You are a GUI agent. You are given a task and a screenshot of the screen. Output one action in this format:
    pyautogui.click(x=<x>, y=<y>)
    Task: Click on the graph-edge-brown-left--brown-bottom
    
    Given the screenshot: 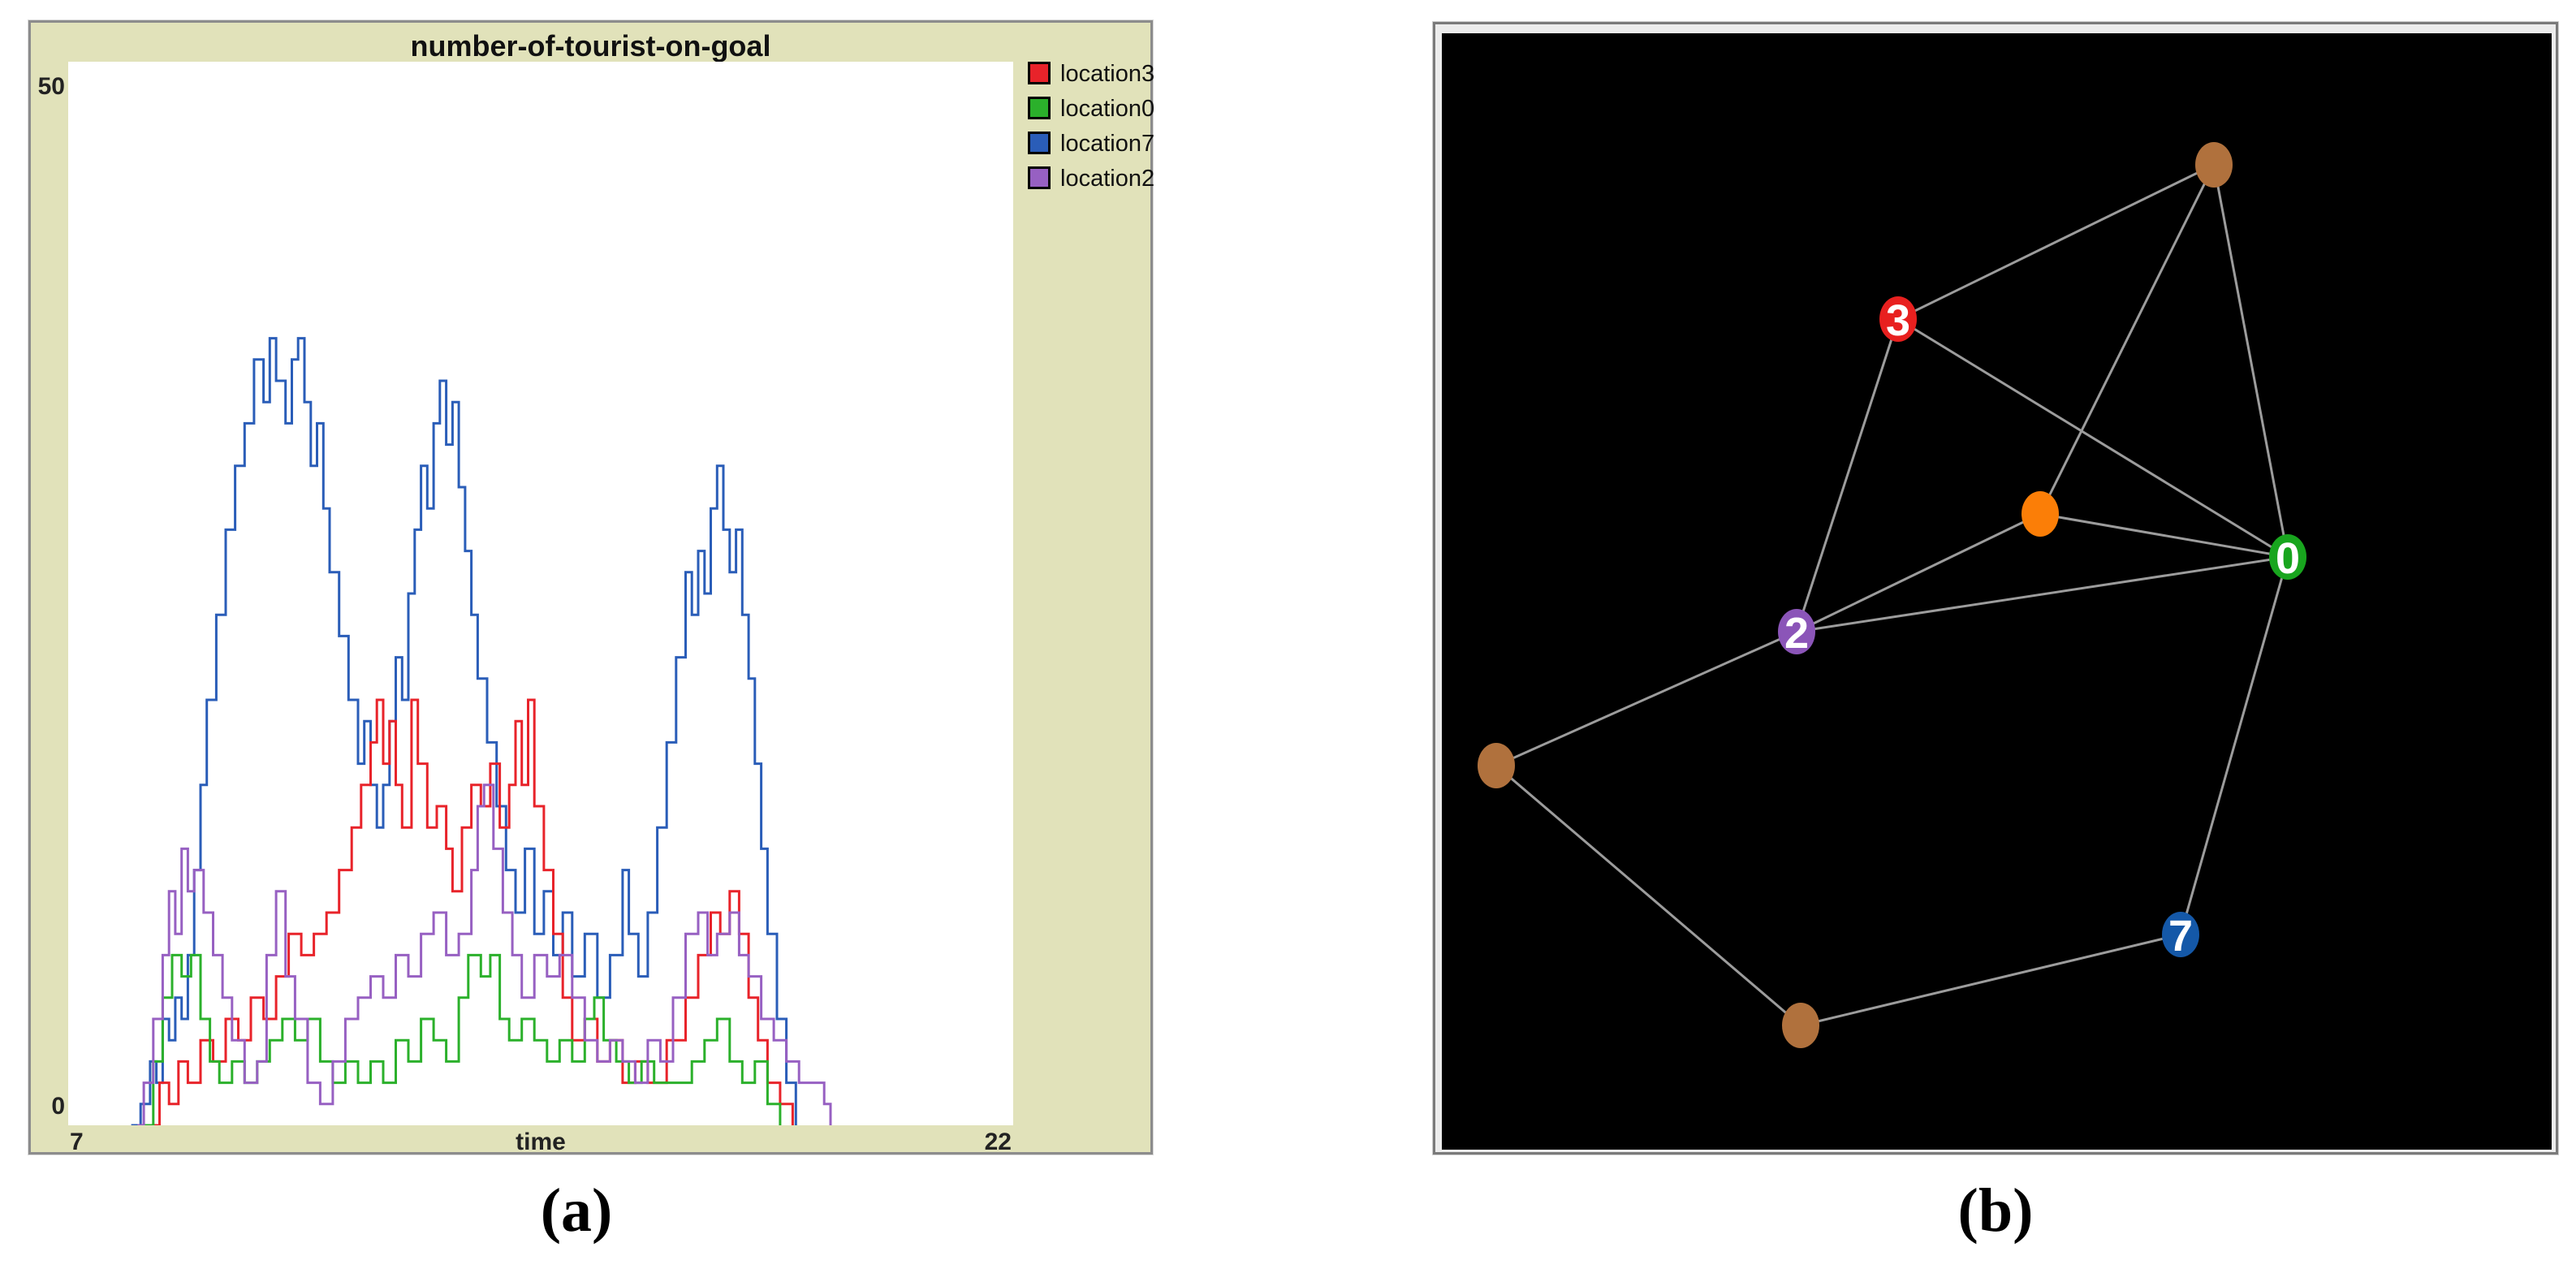 What is the action you would take?
    pyautogui.click(x=1648, y=895)
    